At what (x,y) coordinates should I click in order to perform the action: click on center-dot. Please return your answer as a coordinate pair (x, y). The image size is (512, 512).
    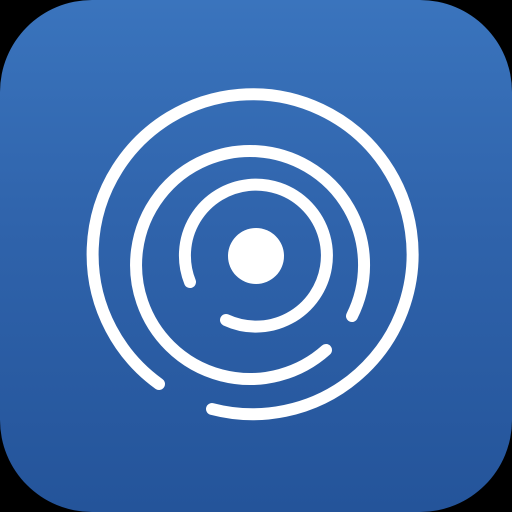
    Looking at the image, I should click on (256, 256).